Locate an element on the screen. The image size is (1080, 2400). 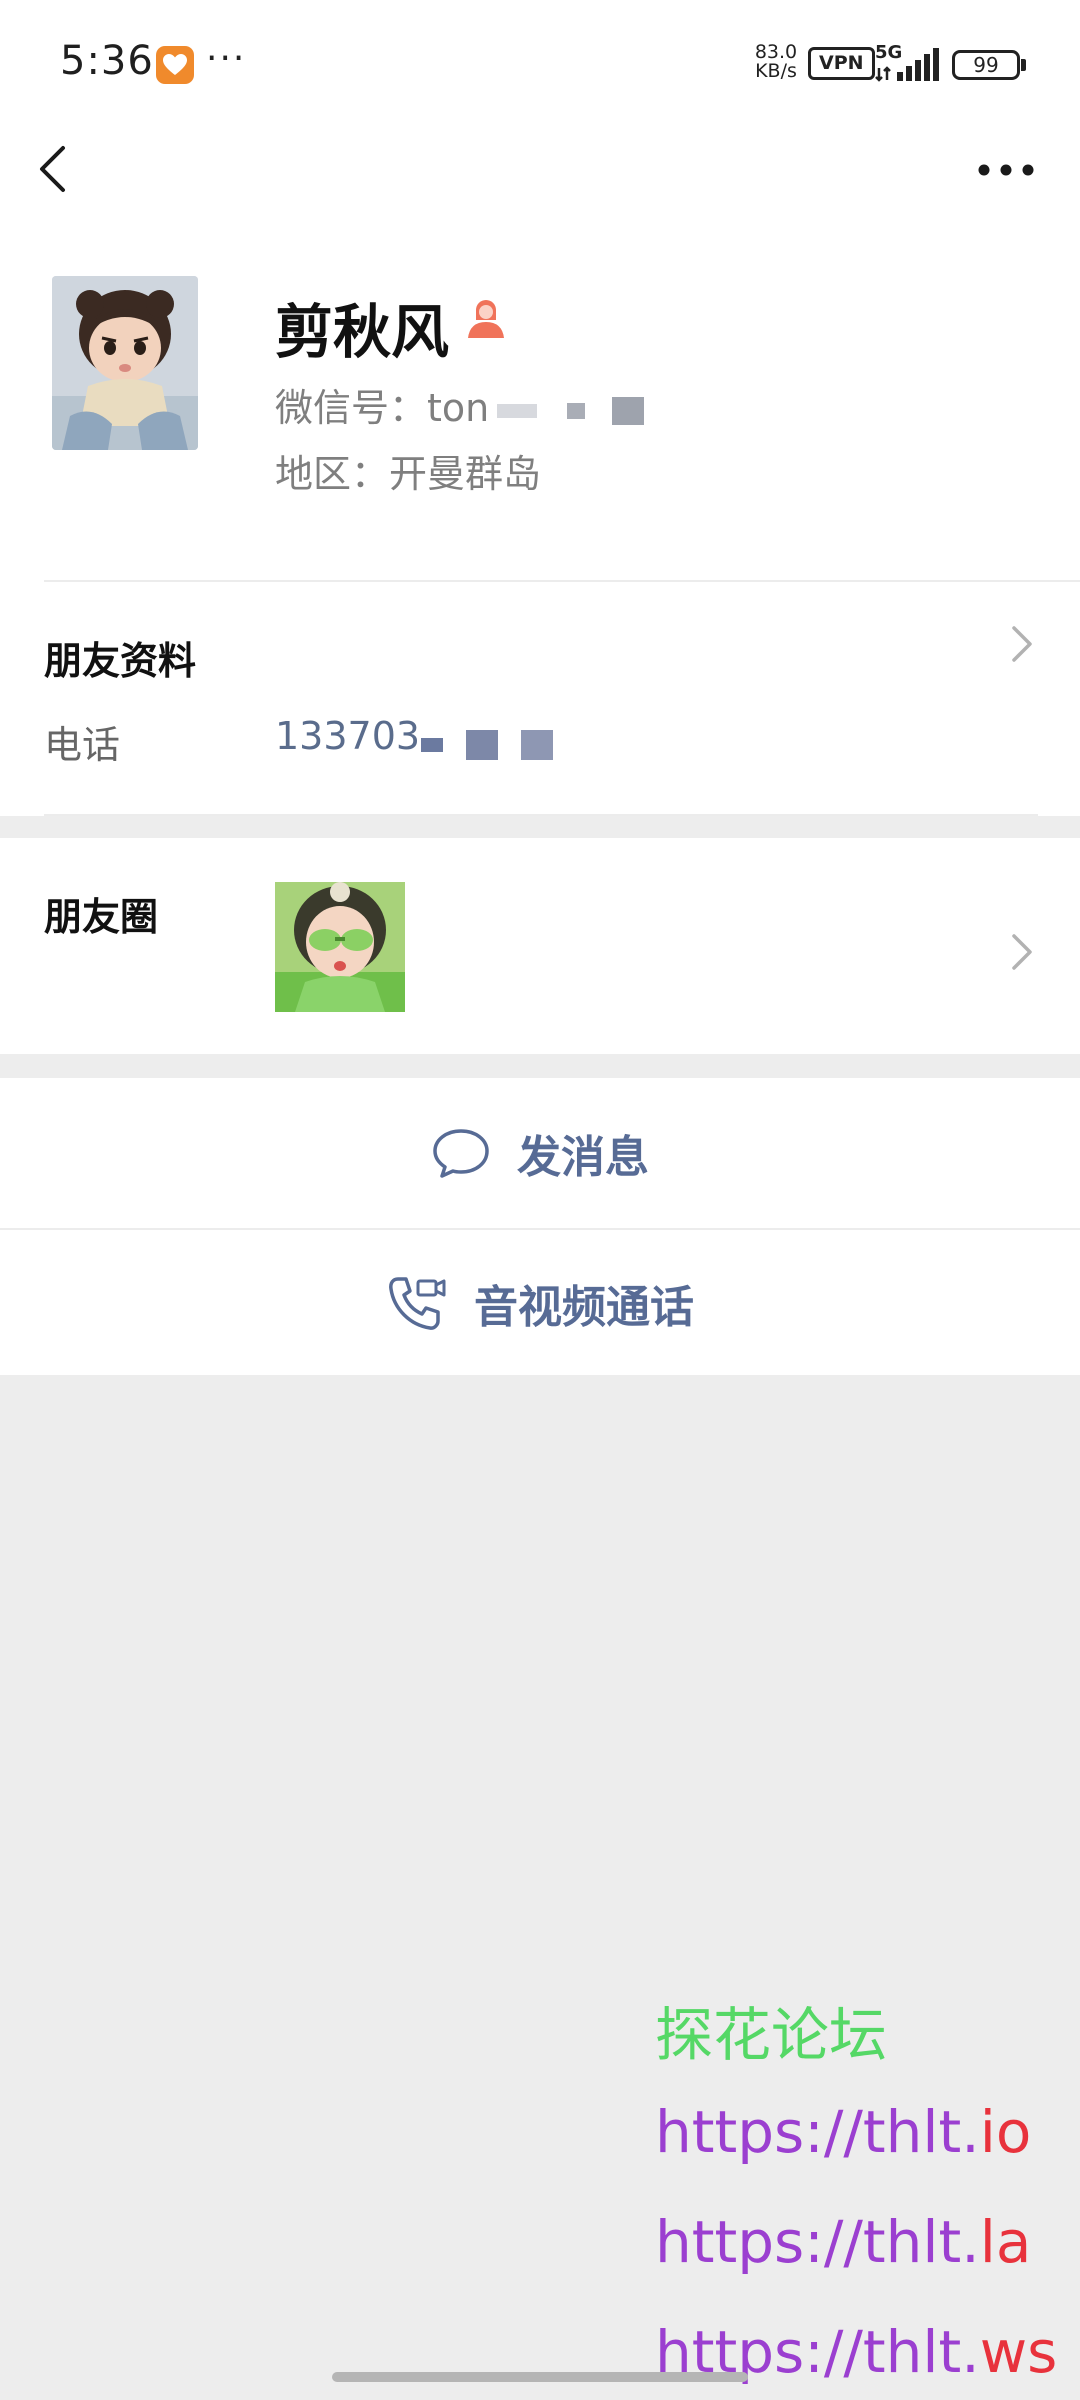
female-icon is located at coordinates (486, 318).